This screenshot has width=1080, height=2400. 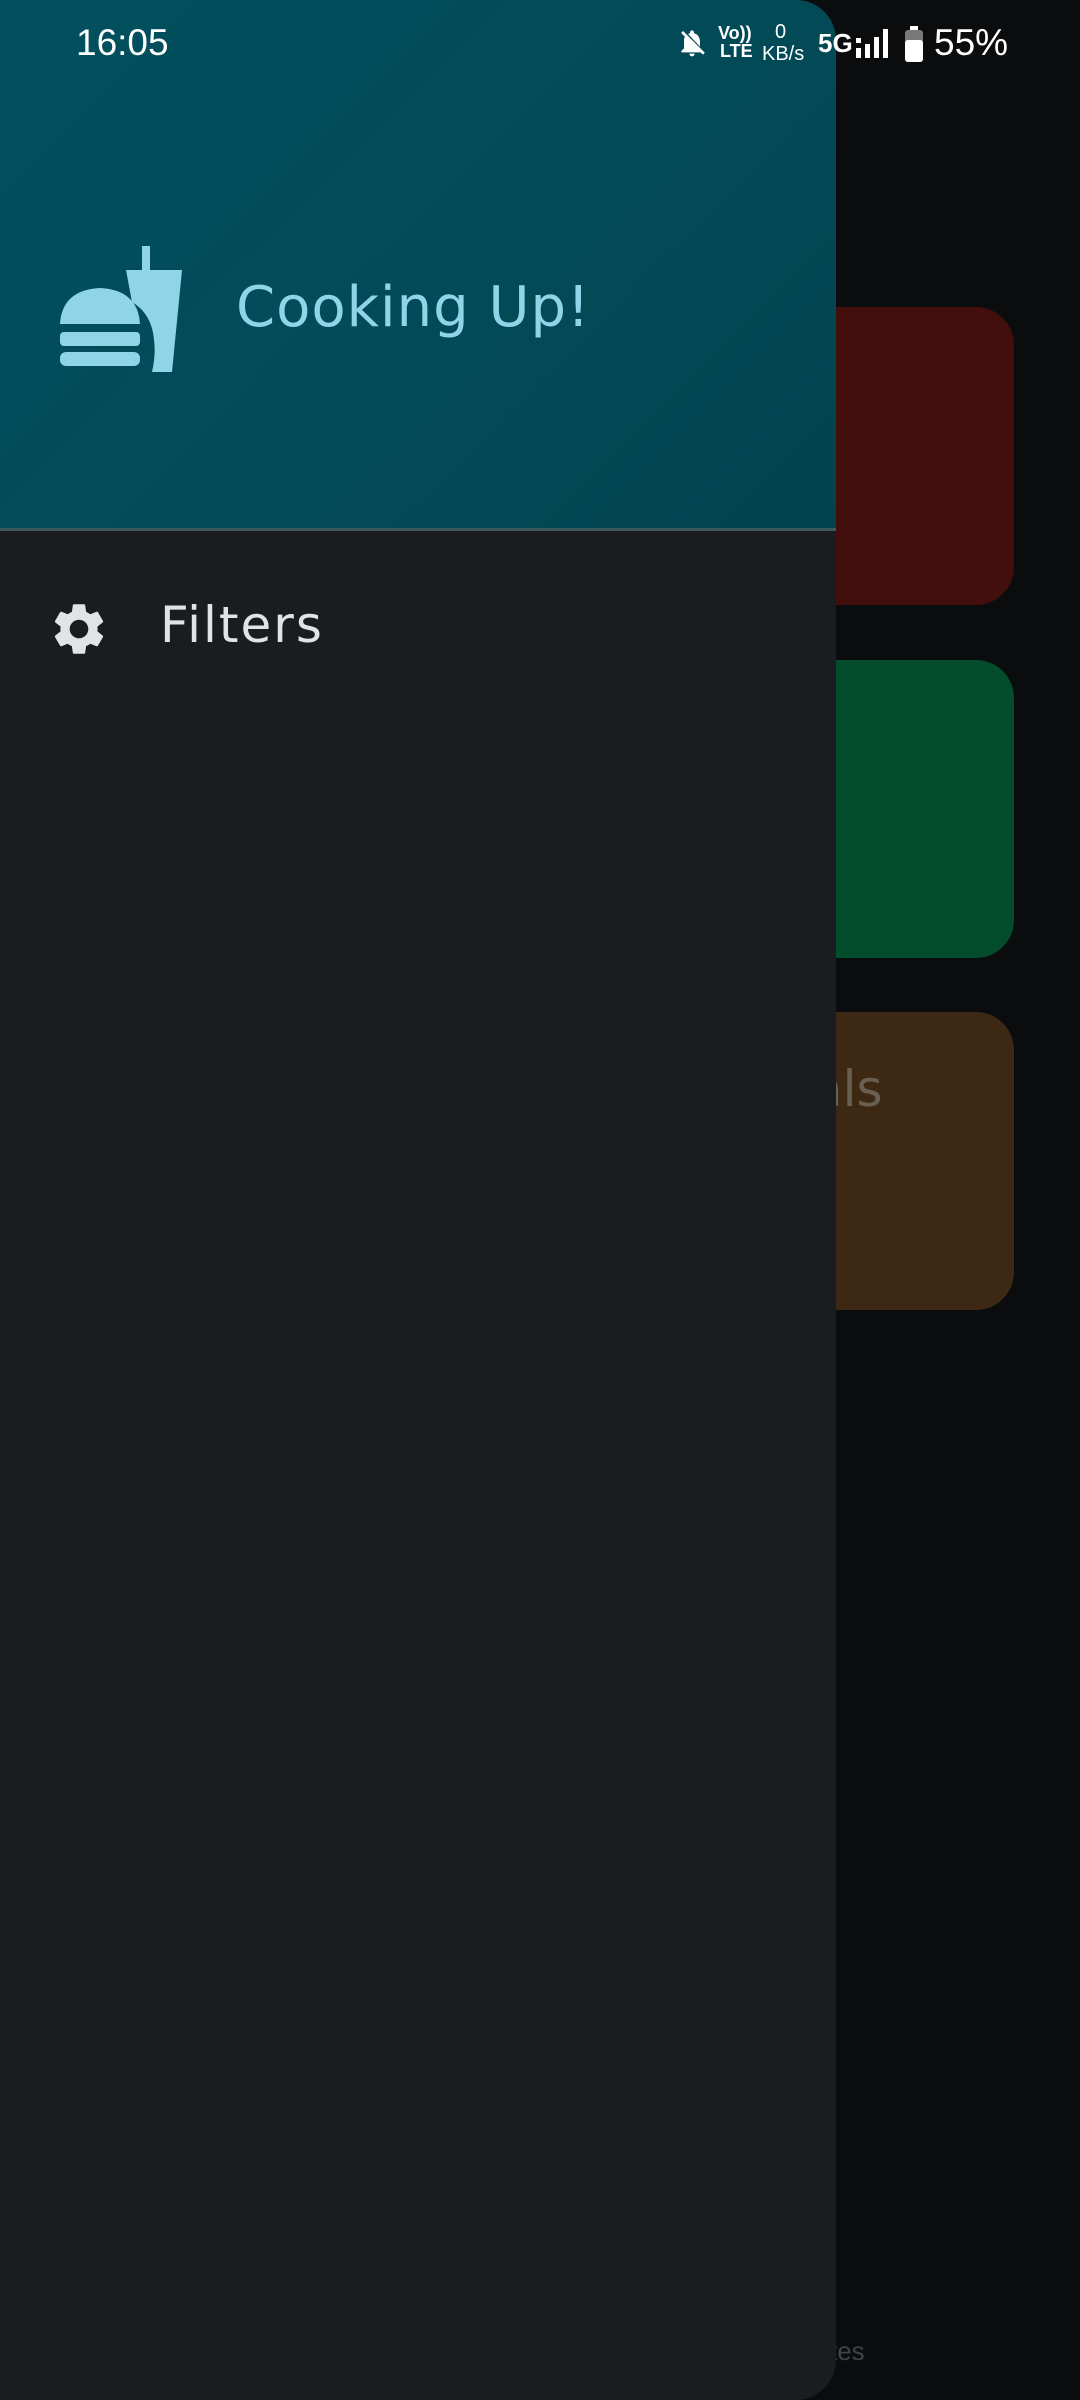 I want to click on signal-icon, so click(x=872, y=43).